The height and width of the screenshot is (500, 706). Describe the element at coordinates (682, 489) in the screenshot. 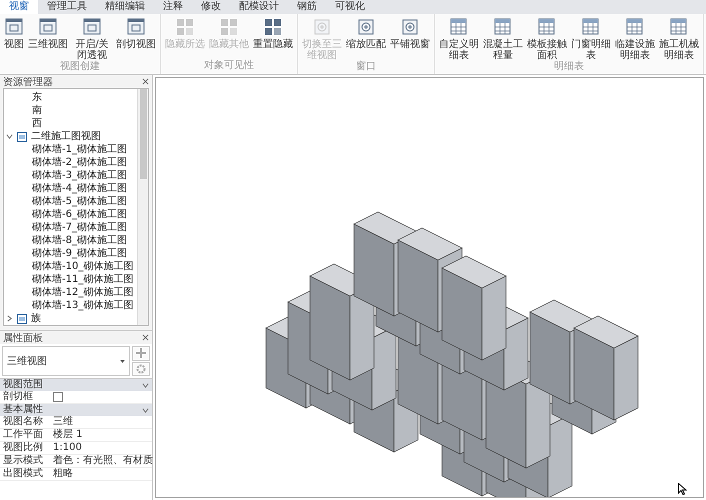

I see `cursor-icon` at that location.